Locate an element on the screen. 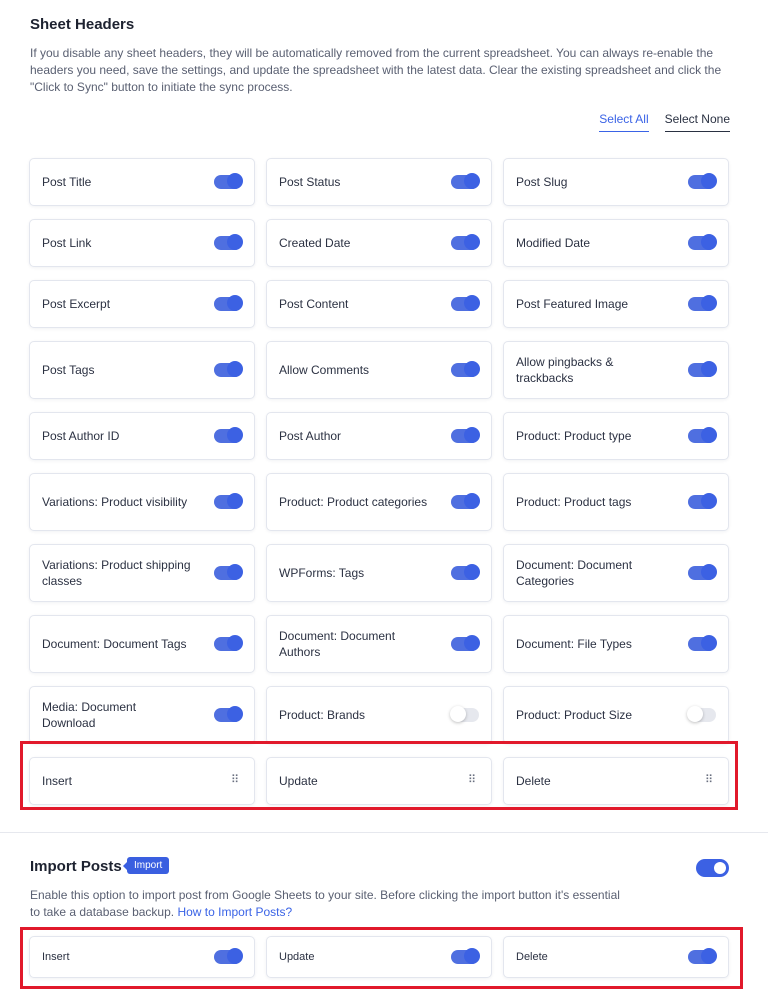 Image resolution: width=768 pixels, height=997 pixels. header-toggle-document-authors is located at coordinates (465, 643).